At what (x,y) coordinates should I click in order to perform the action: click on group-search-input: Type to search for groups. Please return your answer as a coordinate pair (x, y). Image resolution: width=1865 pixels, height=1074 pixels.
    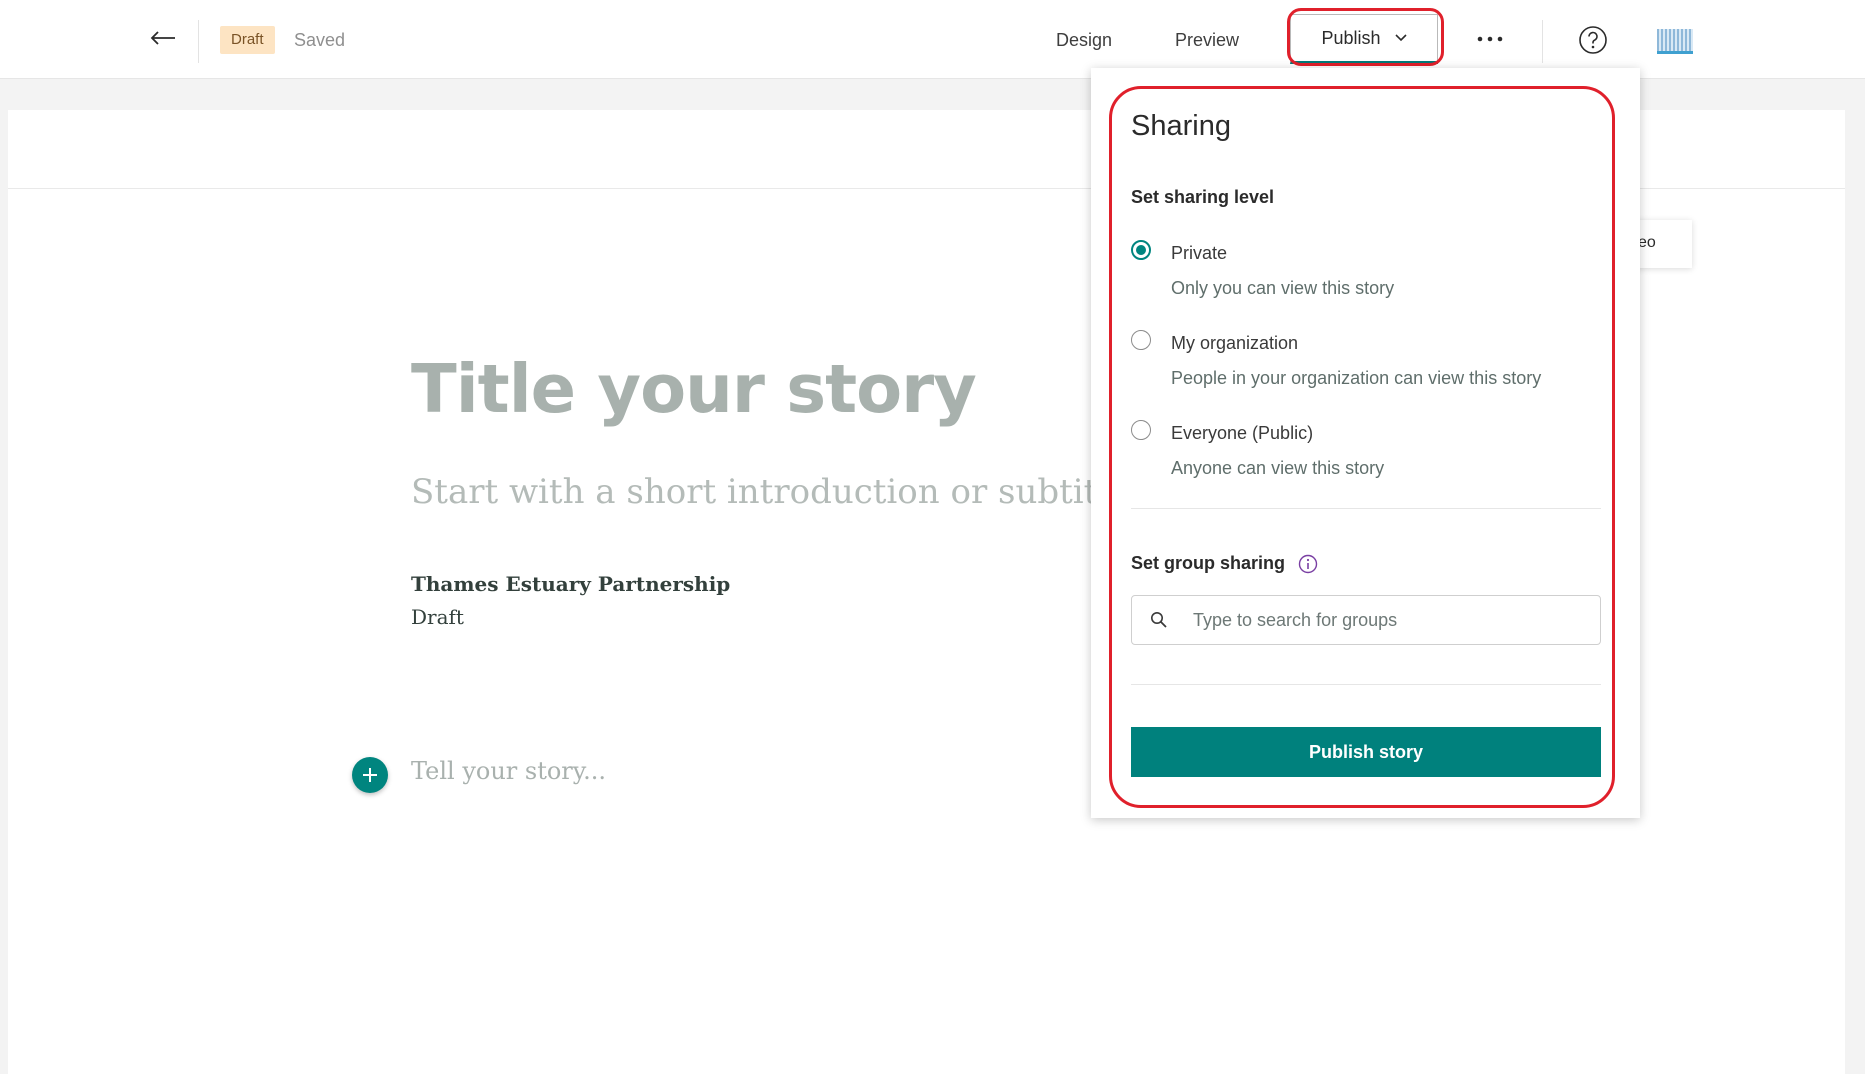
    Looking at the image, I should click on (1366, 620).